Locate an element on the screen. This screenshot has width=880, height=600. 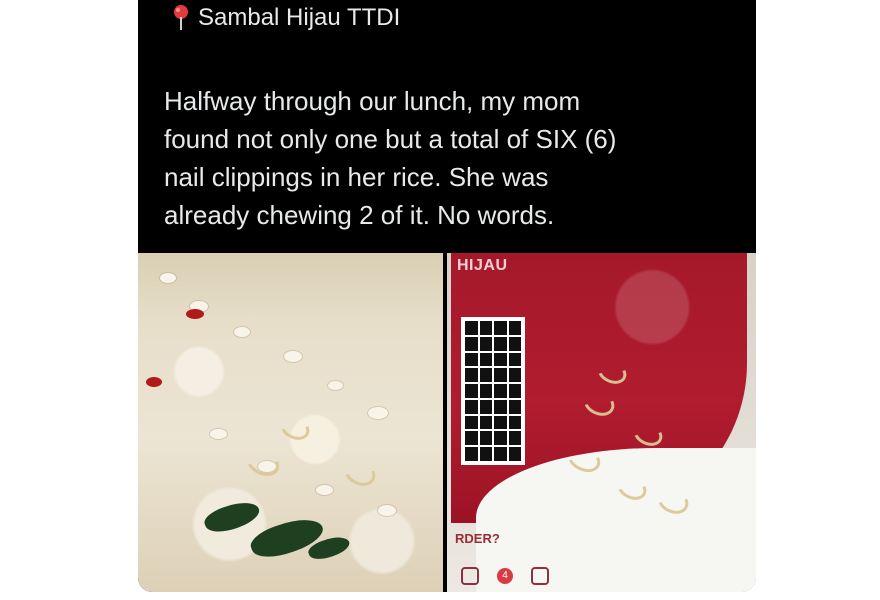
order-text: RDER? is located at coordinates (477, 538).